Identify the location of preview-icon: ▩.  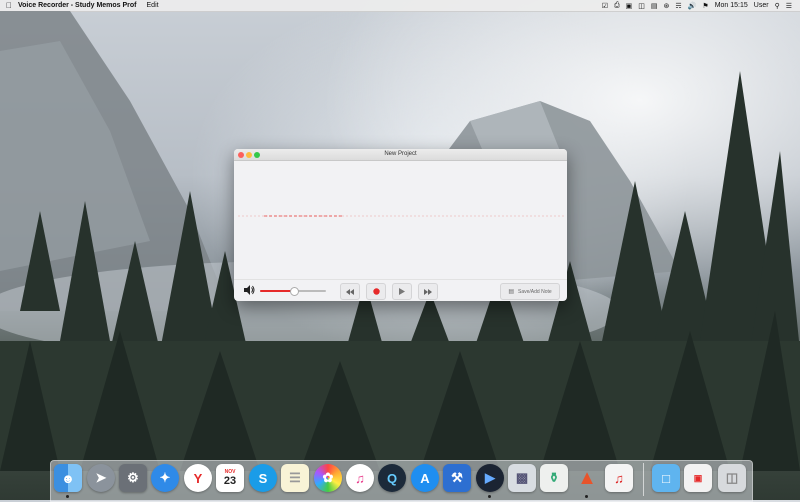
(522, 477).